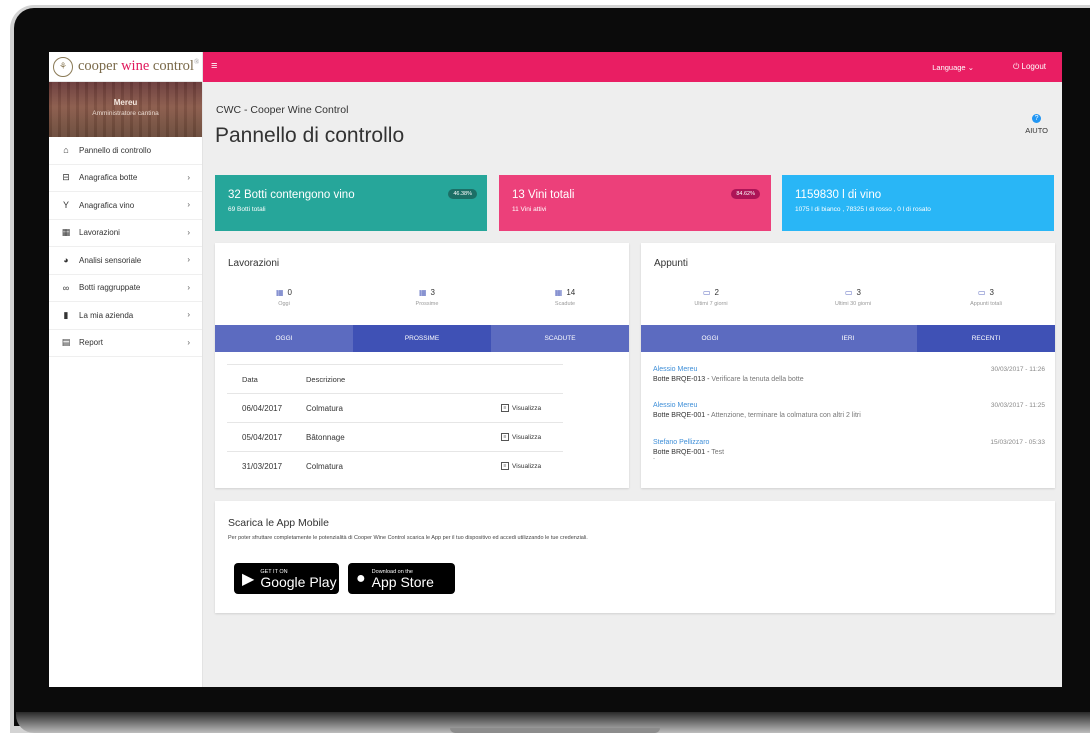 Image resolution: width=1090 pixels, height=733 pixels. What do you see at coordinates (108, 178) in the screenshot?
I see `sidebar-item-label: Anagrafica botte` at bounding box center [108, 178].